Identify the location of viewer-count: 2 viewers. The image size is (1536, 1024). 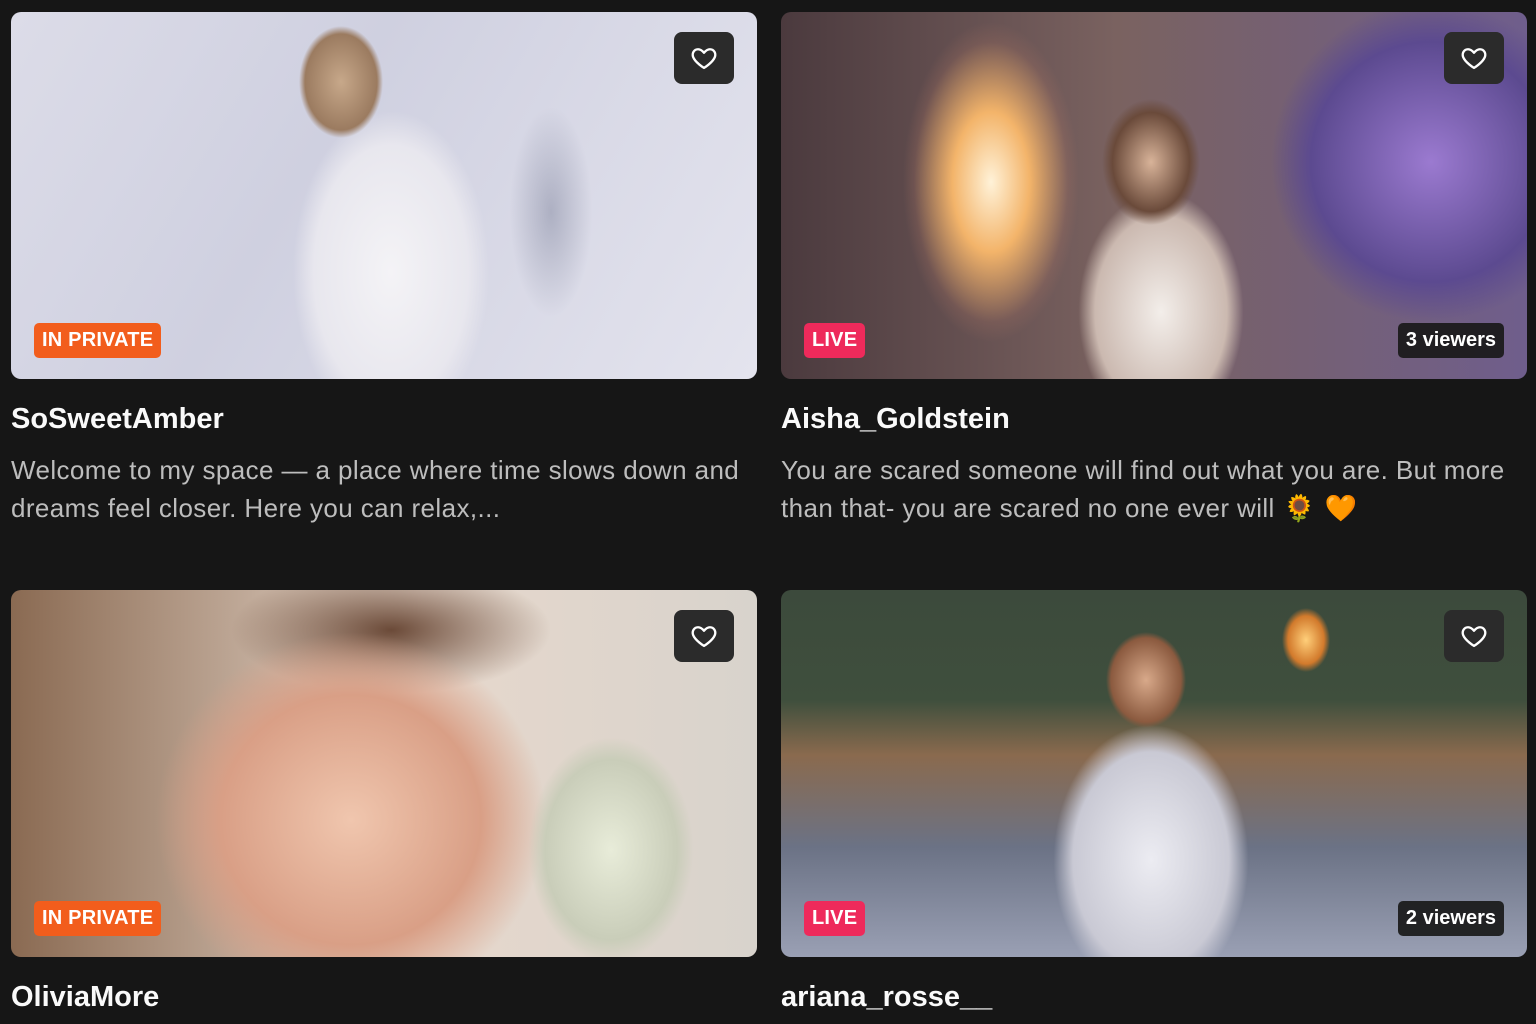
(1450, 918).